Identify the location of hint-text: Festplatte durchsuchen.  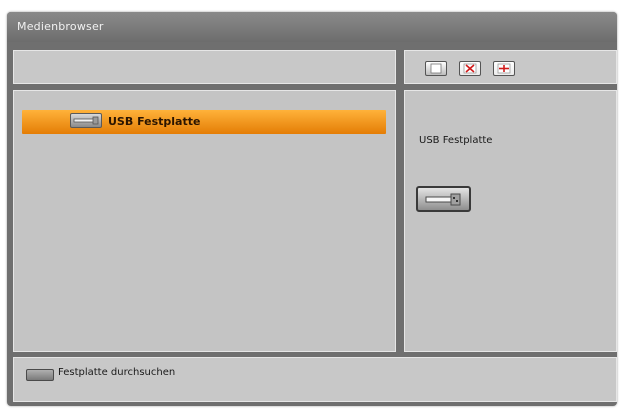
(117, 372).